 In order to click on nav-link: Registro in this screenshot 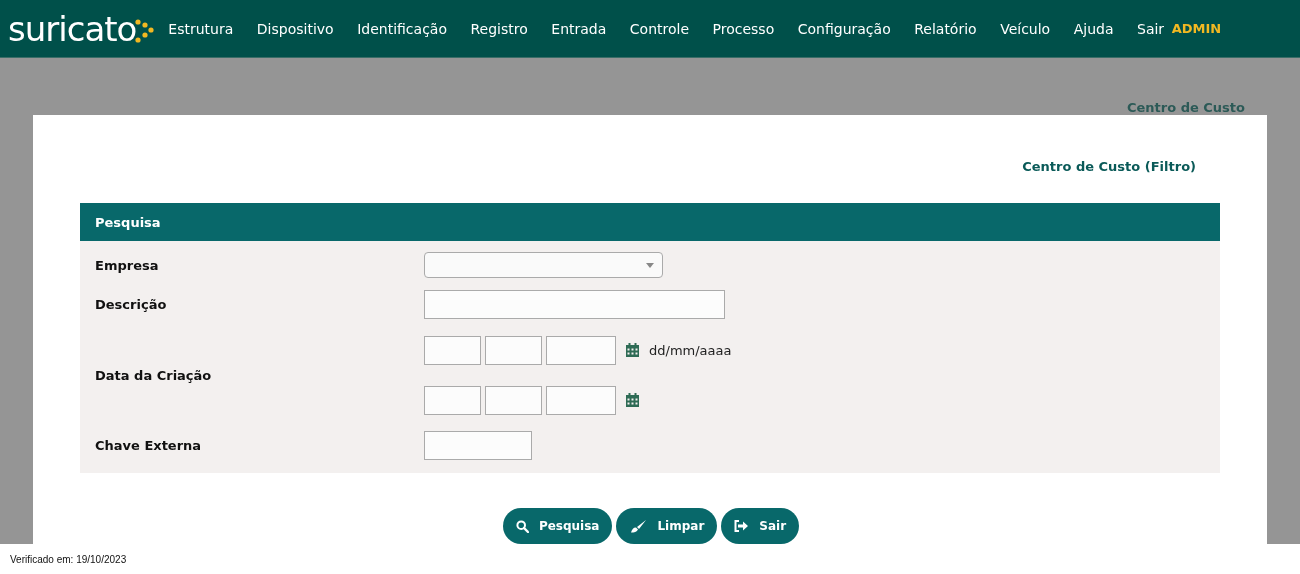, I will do `click(499, 28)`.